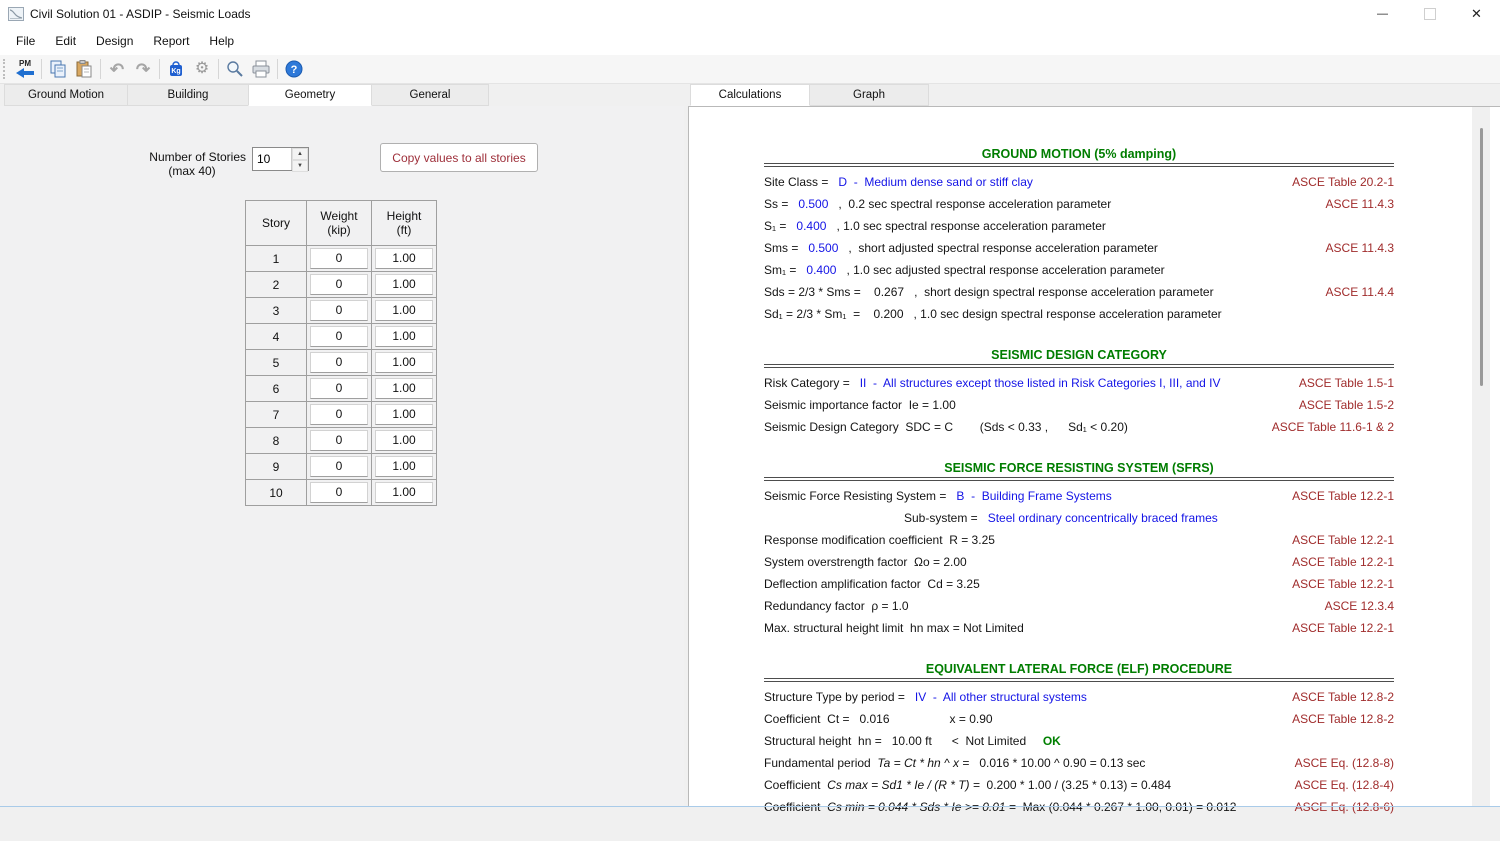 The width and height of the screenshot is (1500, 841). I want to click on story-number: 9, so click(276, 466).